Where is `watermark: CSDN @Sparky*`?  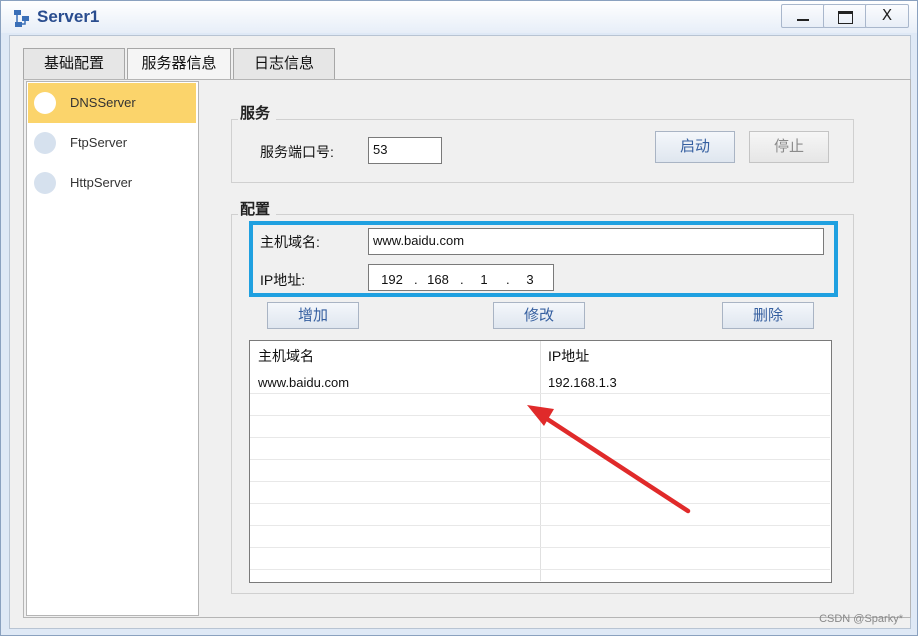
watermark: CSDN @Sparky* is located at coordinates (861, 619).